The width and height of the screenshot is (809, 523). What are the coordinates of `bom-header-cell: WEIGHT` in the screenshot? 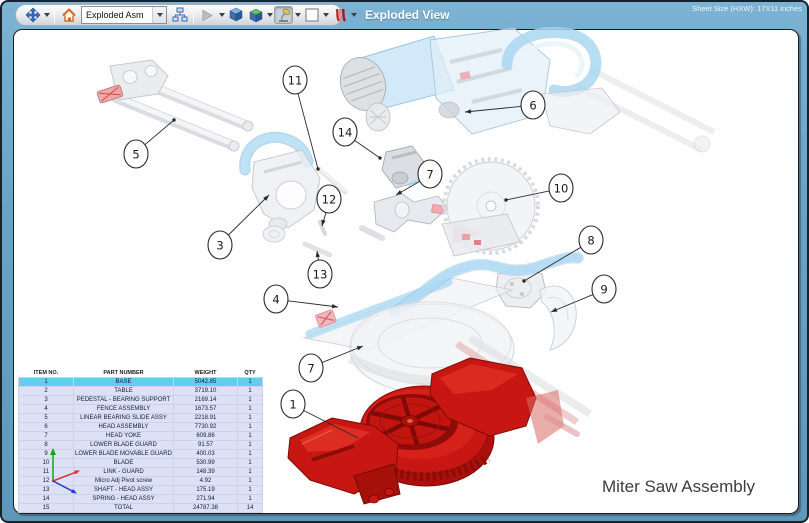 It's located at (205, 372).